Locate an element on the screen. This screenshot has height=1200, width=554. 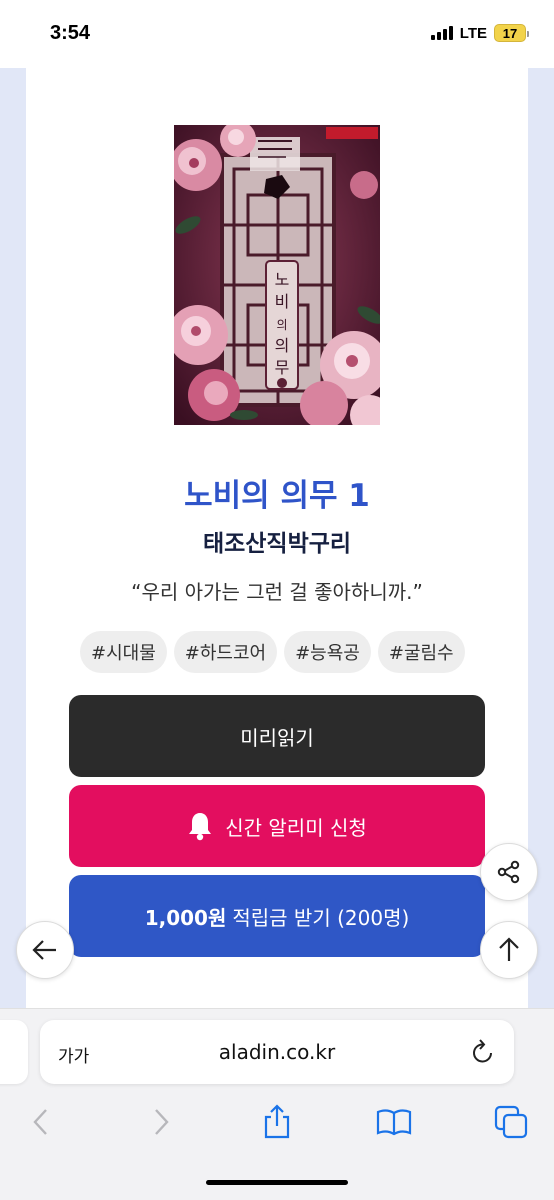
book-open-icon is located at coordinates (394, 1122).